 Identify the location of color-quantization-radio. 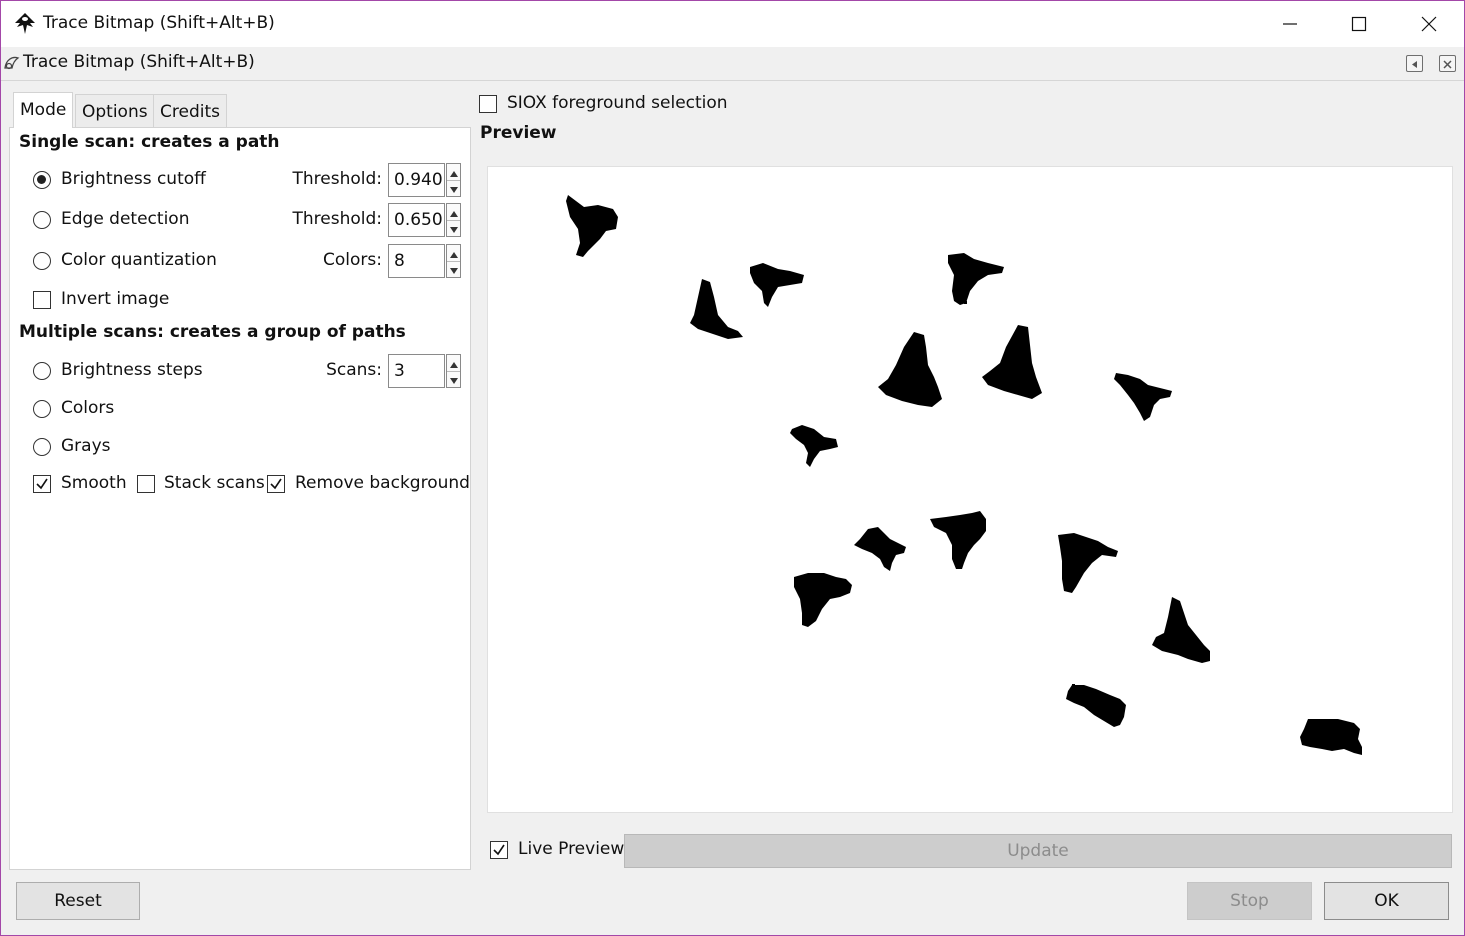
(42, 261).